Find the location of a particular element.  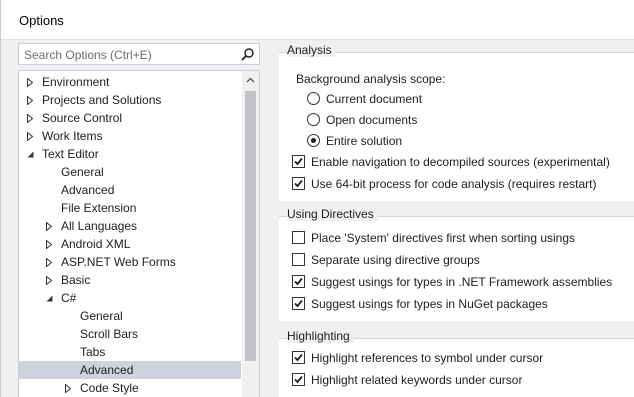

search-input is located at coordinates (129, 55).